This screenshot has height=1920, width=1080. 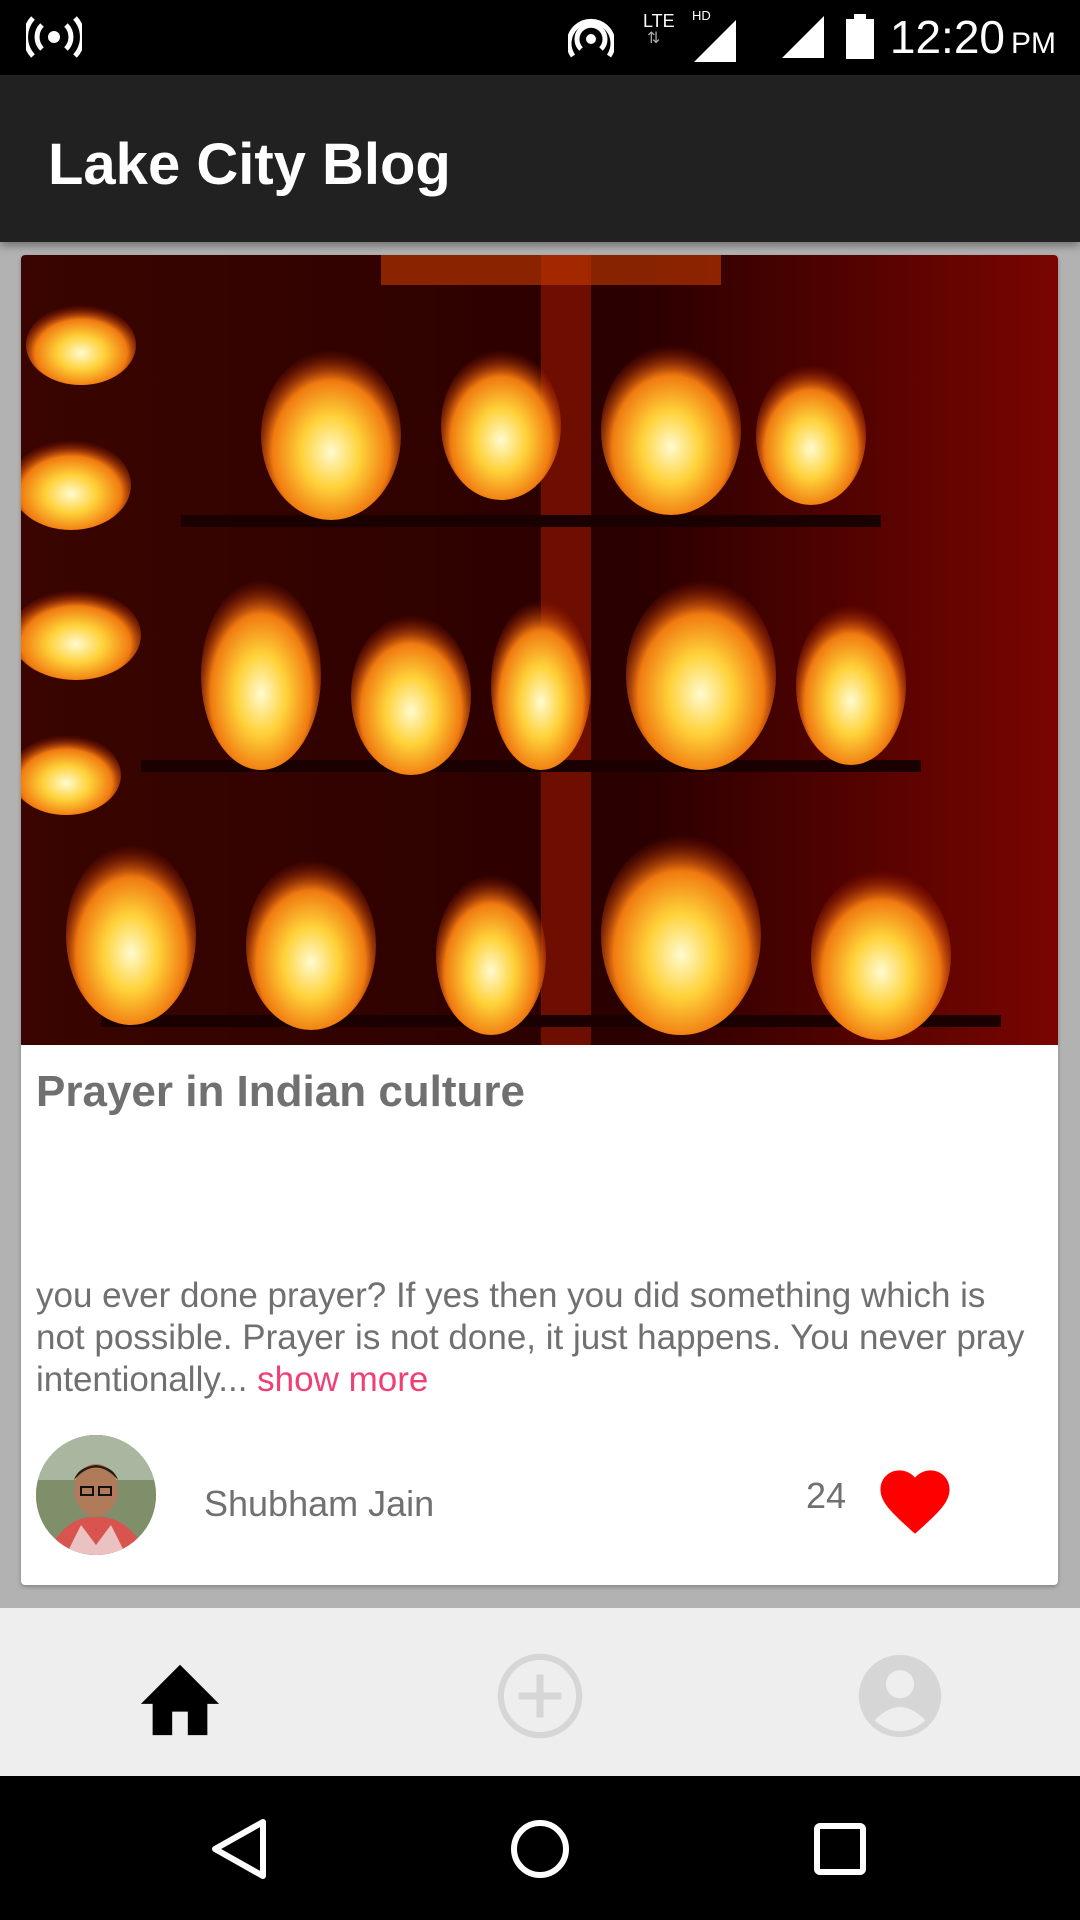 What do you see at coordinates (840, 1849) in the screenshot?
I see `recents-icon` at bounding box center [840, 1849].